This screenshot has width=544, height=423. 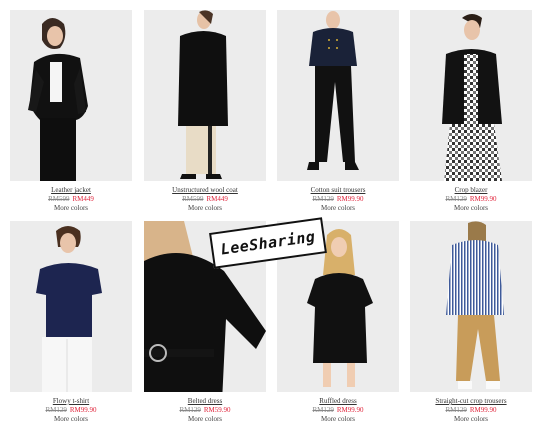 I want to click on product-card-flowy-tshirt: Flowy t-shirt RM129 RM99.90 More colors, so click(x=71, y=322).